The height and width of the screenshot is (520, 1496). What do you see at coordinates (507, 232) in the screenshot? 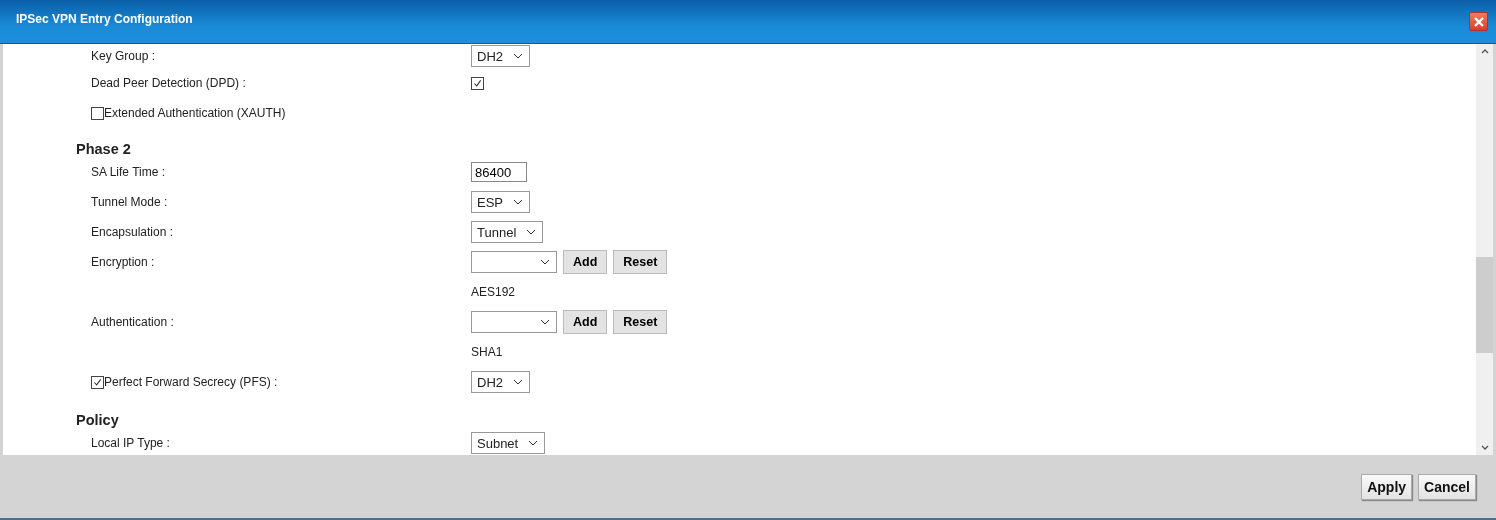
I see `dropdown: Tunnel` at bounding box center [507, 232].